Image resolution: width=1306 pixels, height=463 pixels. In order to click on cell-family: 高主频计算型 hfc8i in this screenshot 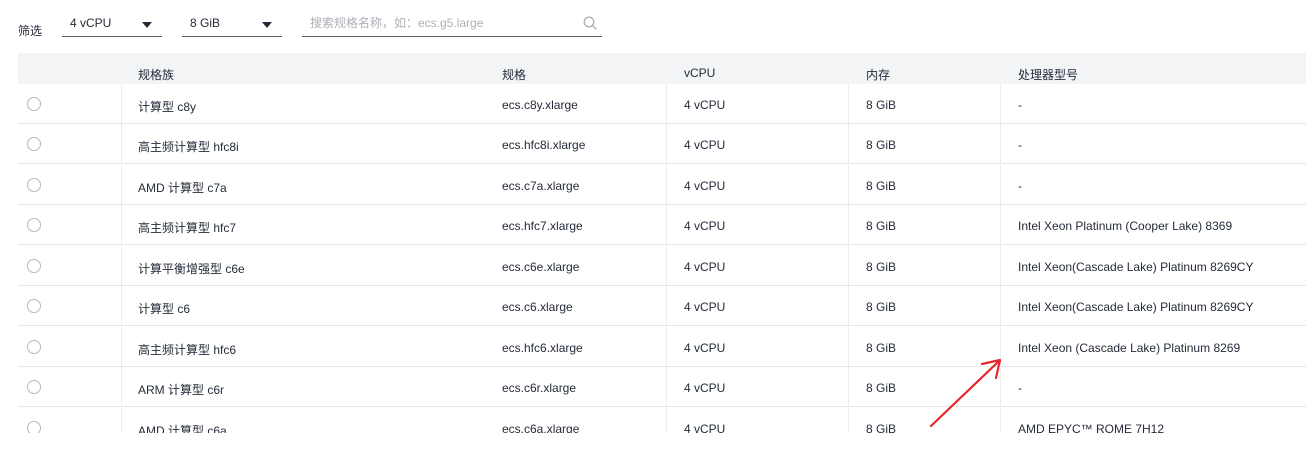, I will do `click(188, 147)`.